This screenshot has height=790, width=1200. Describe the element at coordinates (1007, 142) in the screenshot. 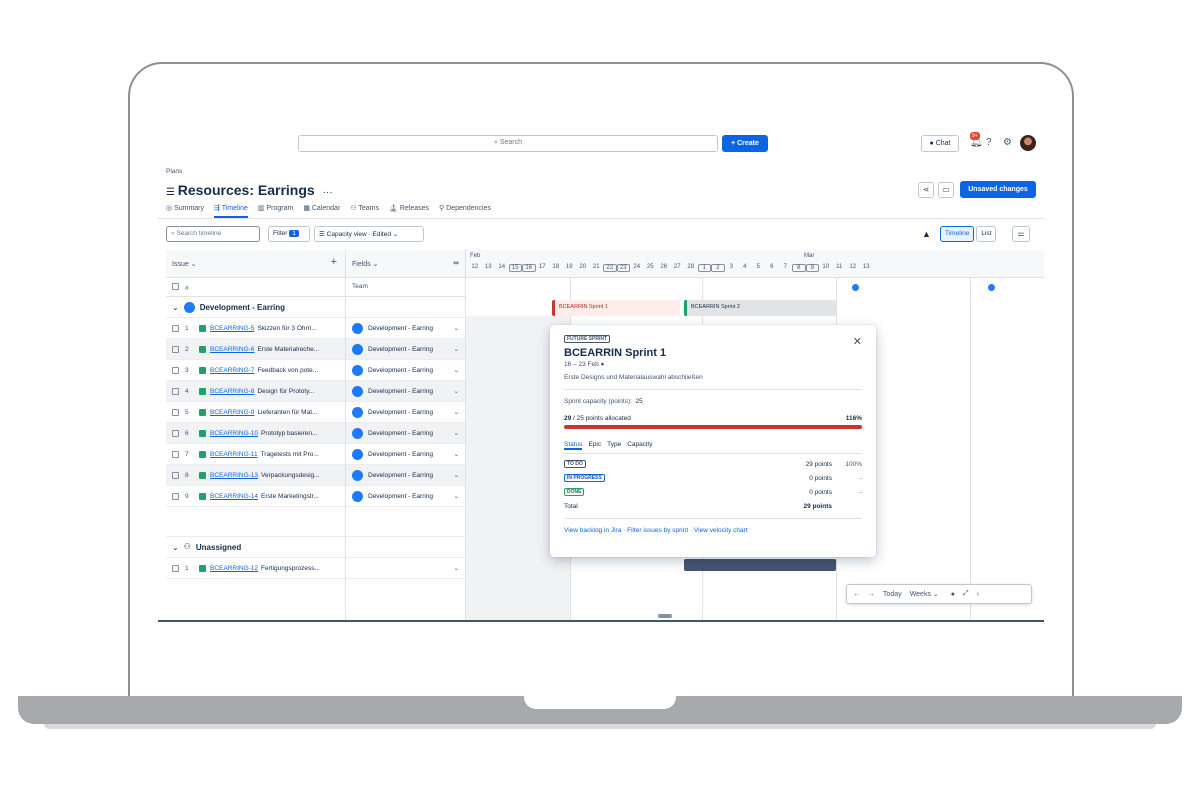

I see `settings-gear-icon: ⚙` at that location.